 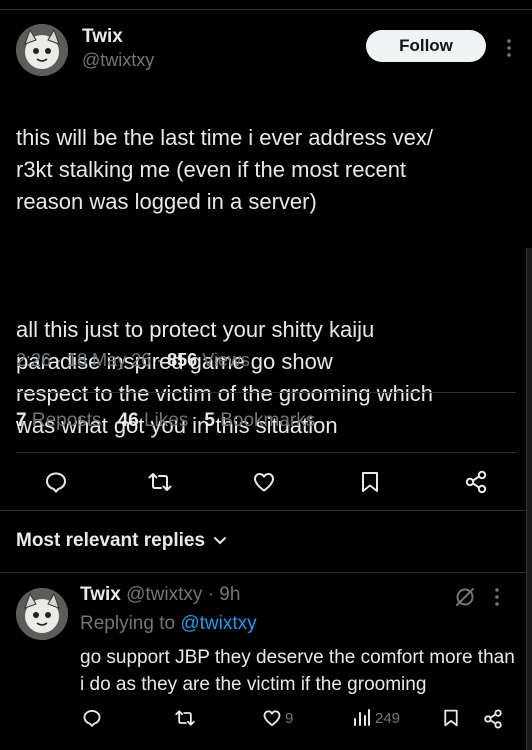 What do you see at coordinates (263, 572) in the screenshot?
I see `reply-divider` at bounding box center [263, 572].